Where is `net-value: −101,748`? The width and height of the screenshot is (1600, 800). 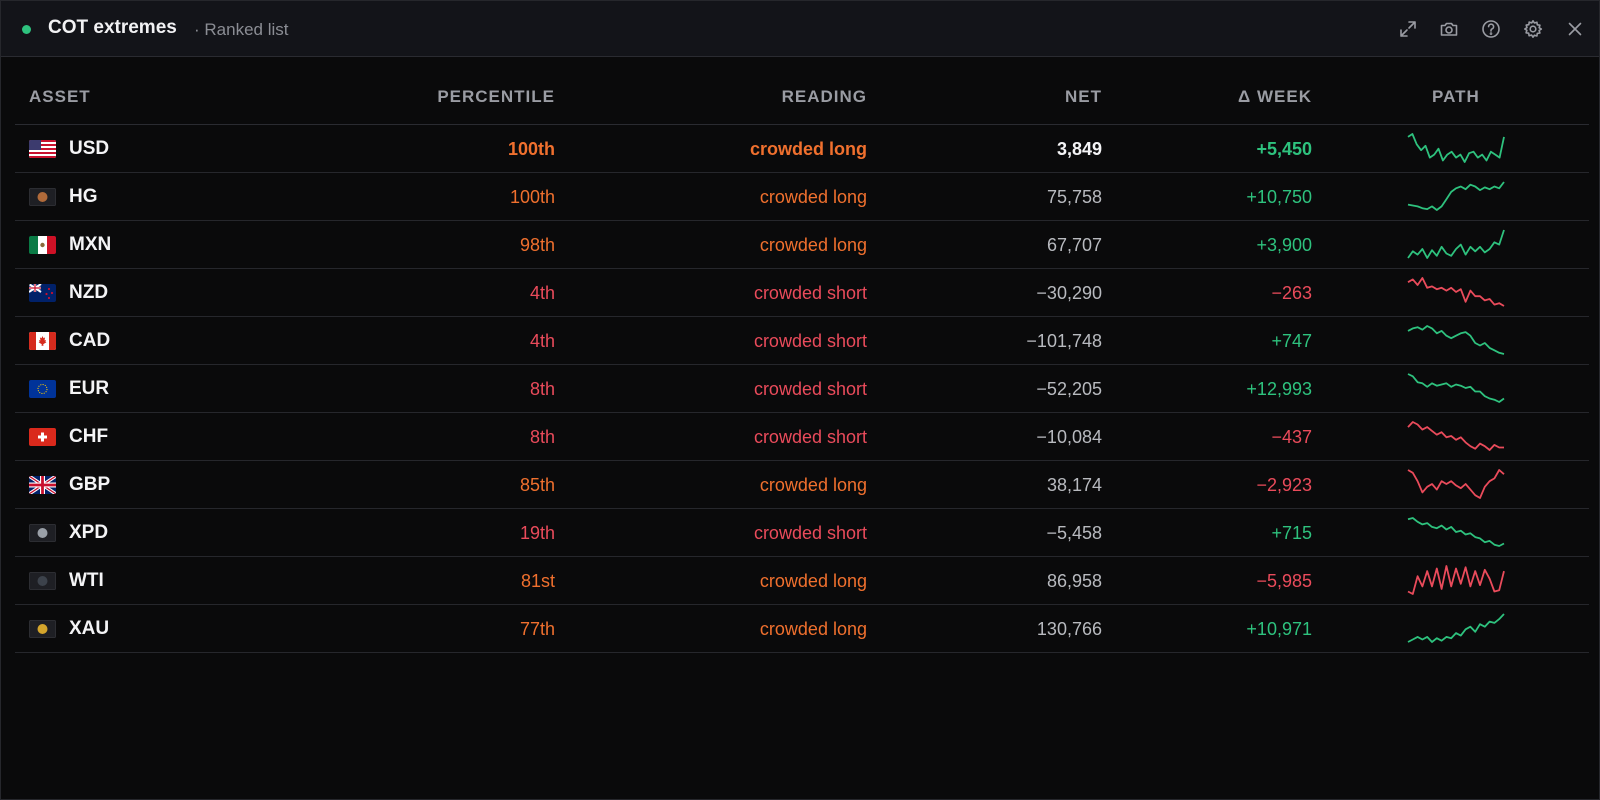 net-value: −101,748 is located at coordinates (1064, 341).